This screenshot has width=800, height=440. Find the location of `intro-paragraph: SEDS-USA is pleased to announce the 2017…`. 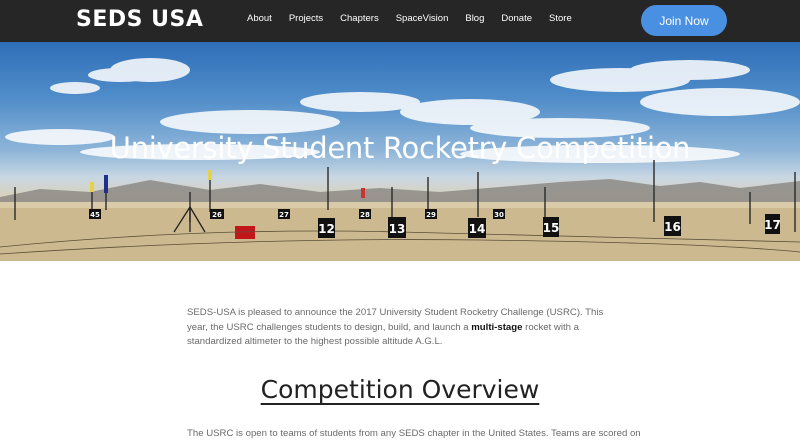

intro-paragraph: SEDS-USA is pleased to announce the 2017… is located at coordinates (402, 328).